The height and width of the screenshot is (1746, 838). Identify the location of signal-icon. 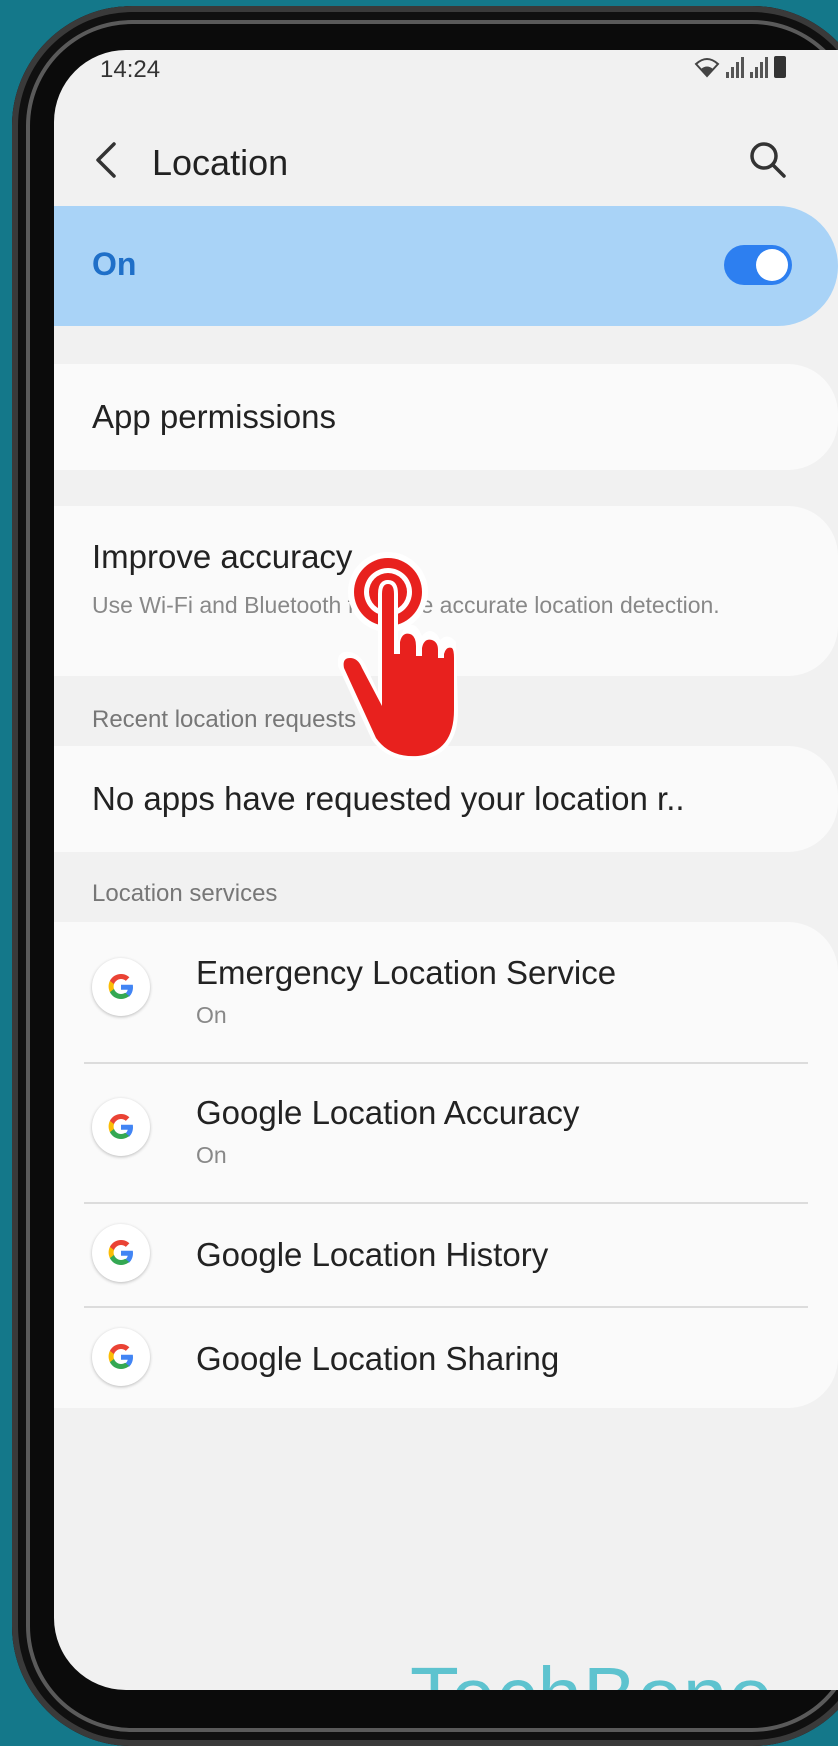
(735, 67).